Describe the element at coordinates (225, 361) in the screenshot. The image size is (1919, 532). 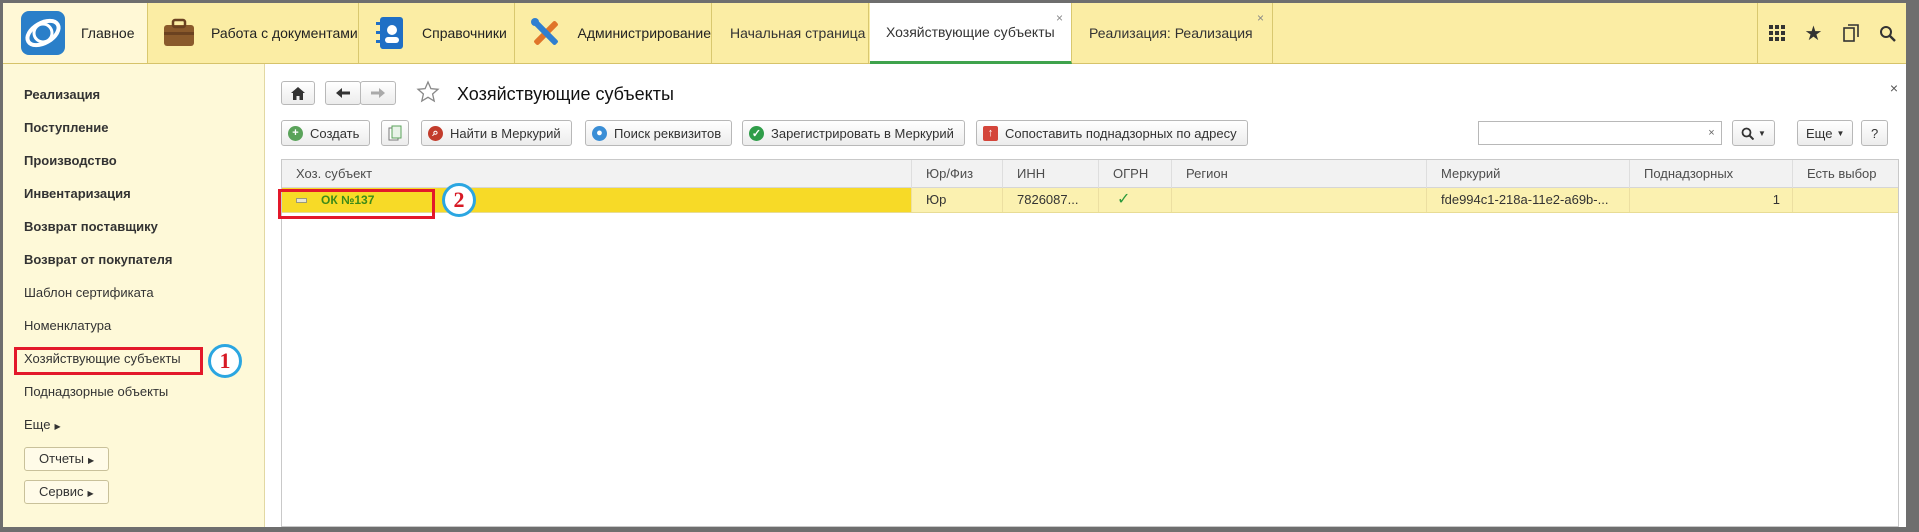
I see `annotation-marker-1: 1` at that location.